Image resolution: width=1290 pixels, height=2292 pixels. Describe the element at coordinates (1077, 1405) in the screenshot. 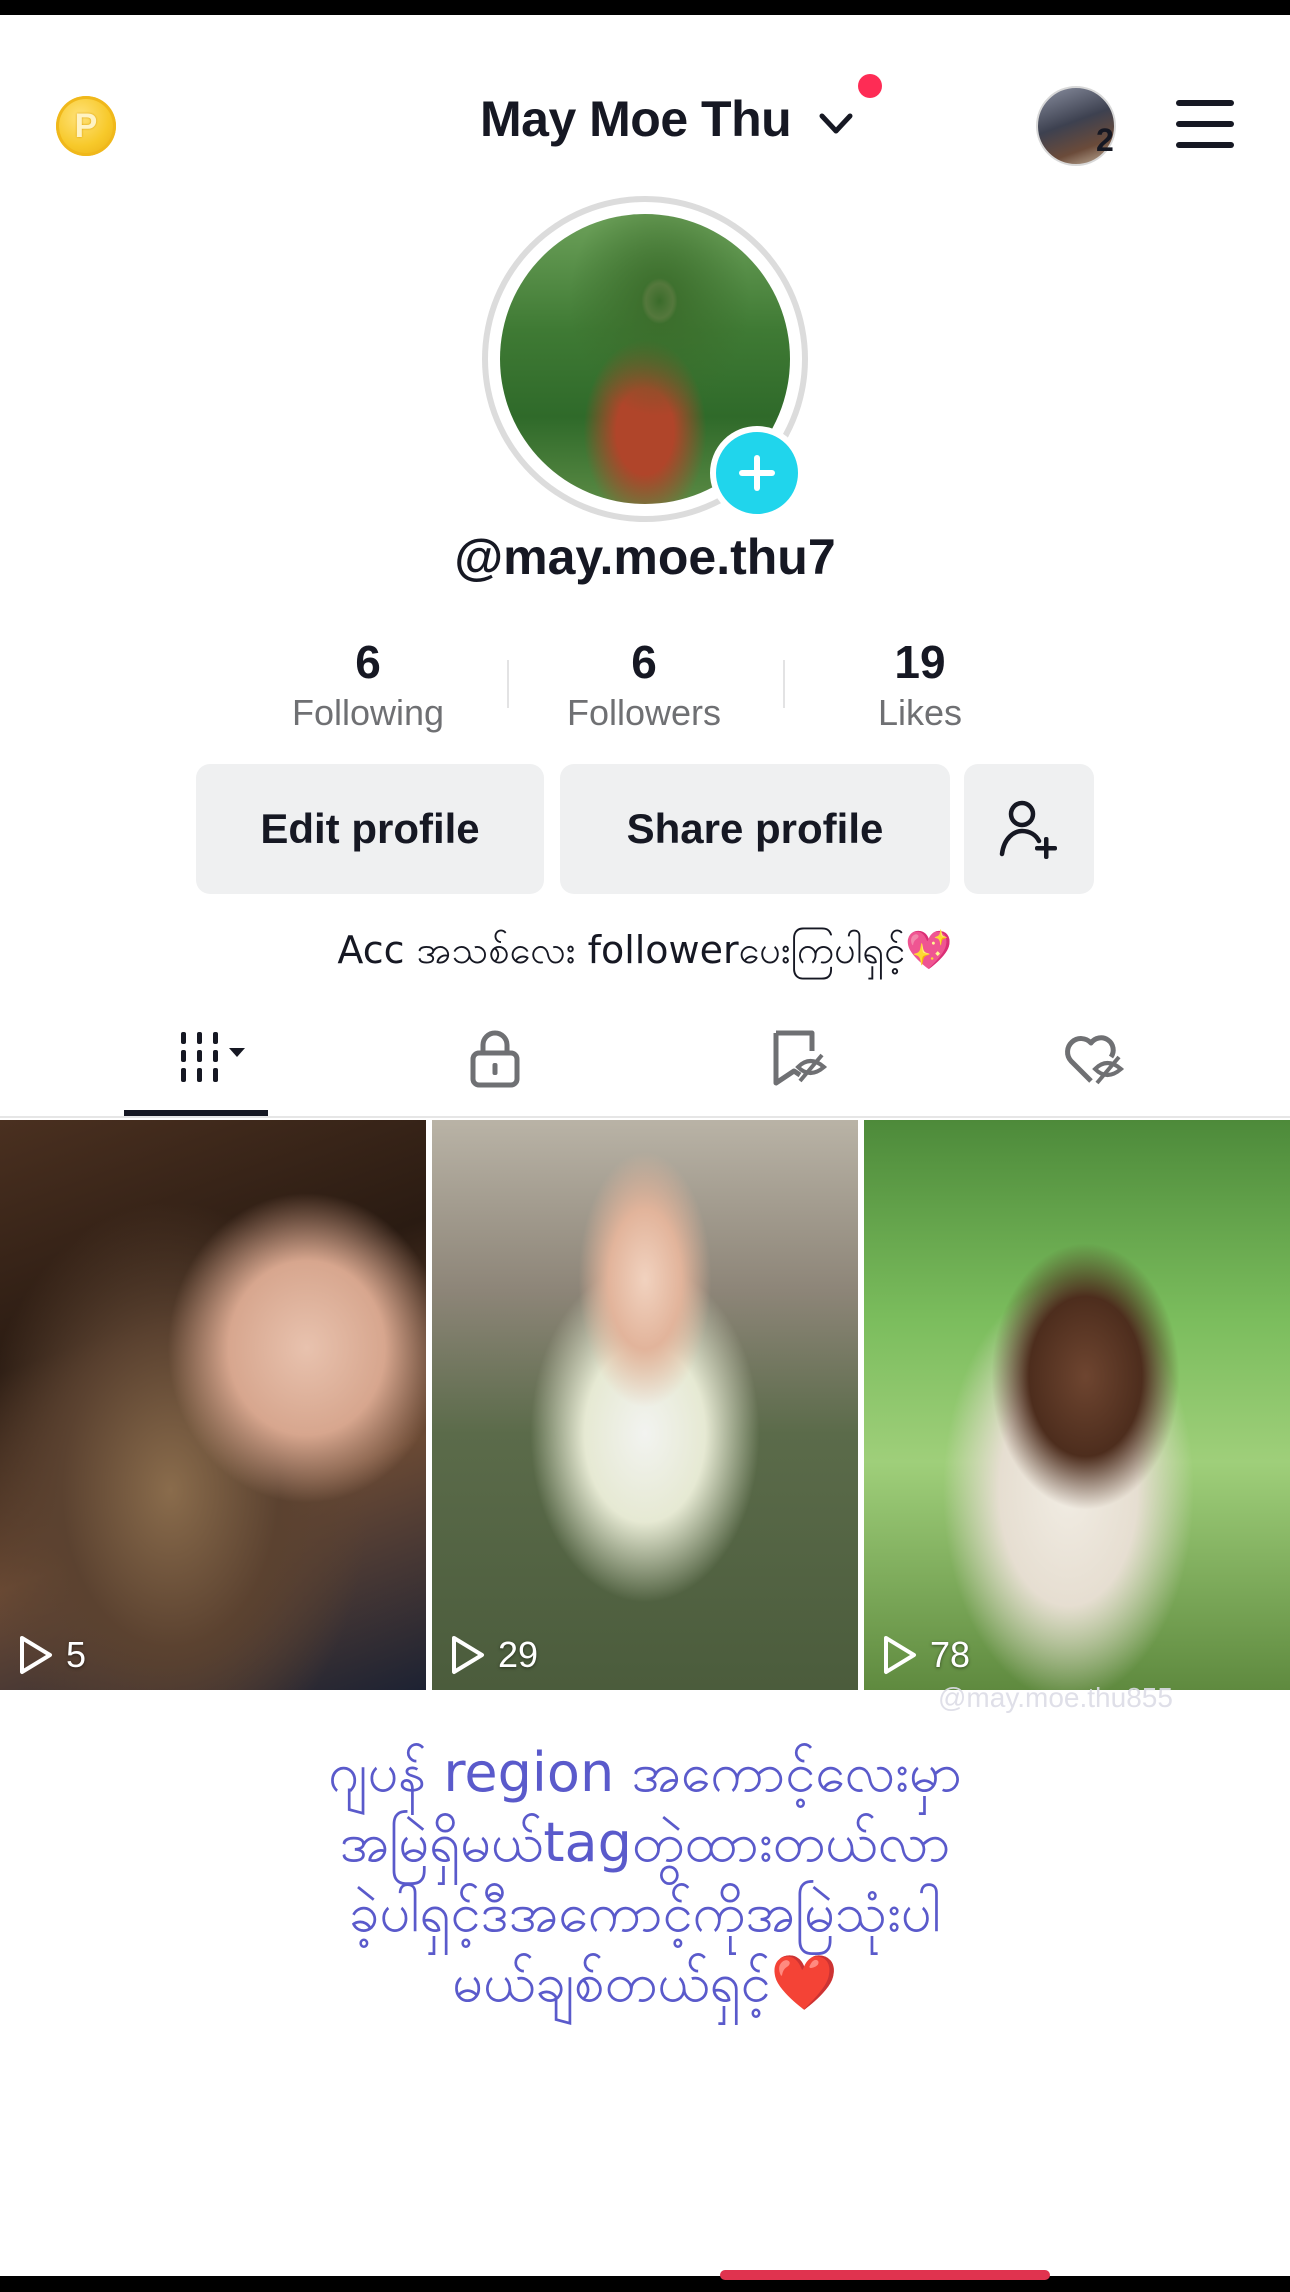

I see `video-thumbnail: 78` at that location.